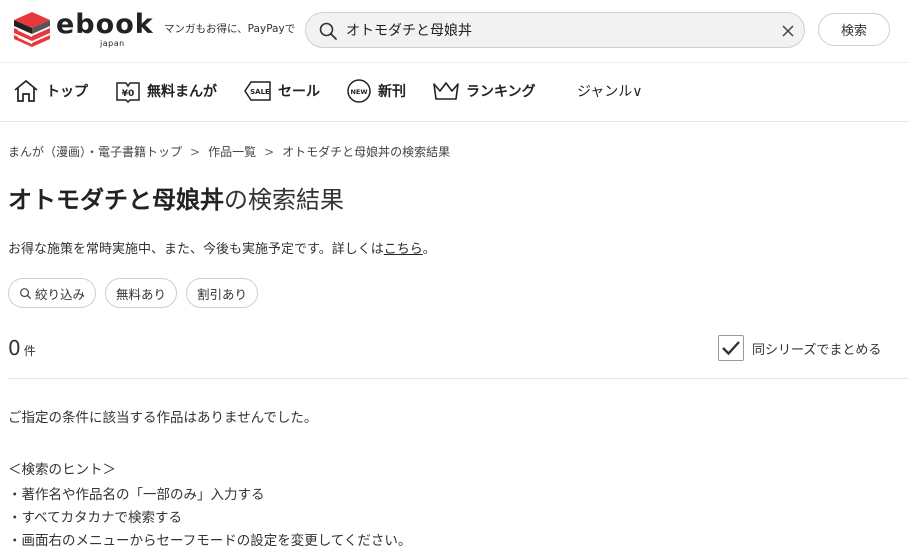 Image resolution: width=909 pixels, height=554 pixels. What do you see at coordinates (230, 29) in the screenshot?
I see `header-tagline: マンガもお得に、PayPayで` at bounding box center [230, 29].